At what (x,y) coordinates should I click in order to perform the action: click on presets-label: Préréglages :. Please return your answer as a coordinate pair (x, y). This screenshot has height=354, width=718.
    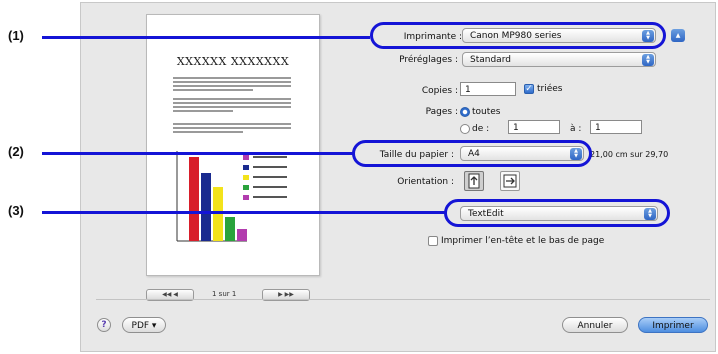
    Looking at the image, I should click on (428, 60).